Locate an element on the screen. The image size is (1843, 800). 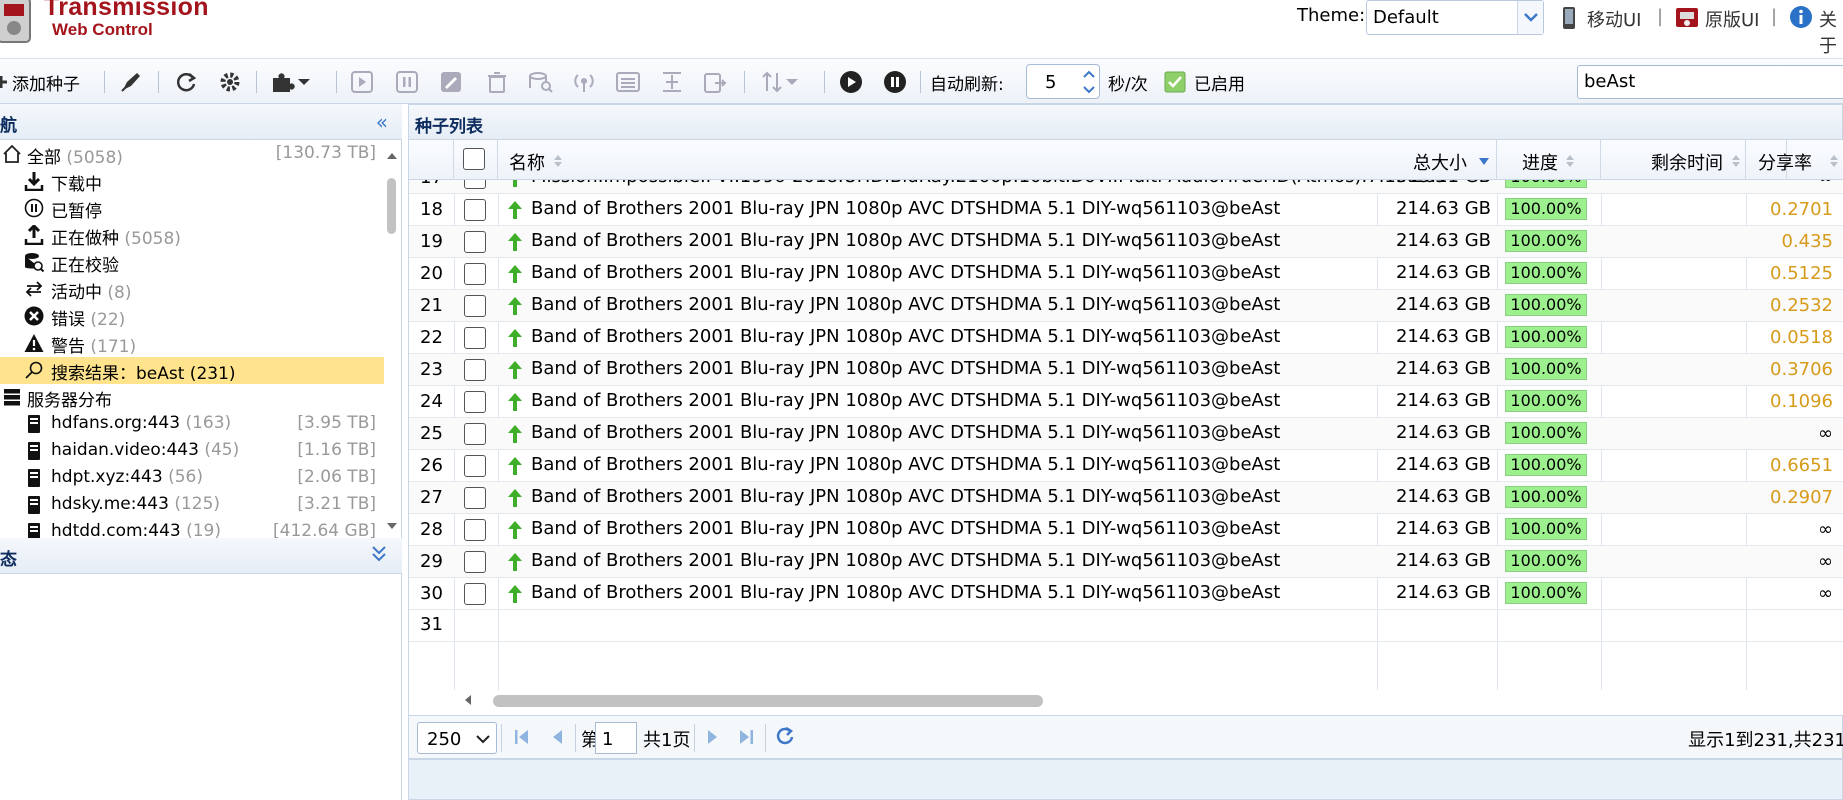
add-torrent-button: 添加种子 is located at coordinates (40, 82).